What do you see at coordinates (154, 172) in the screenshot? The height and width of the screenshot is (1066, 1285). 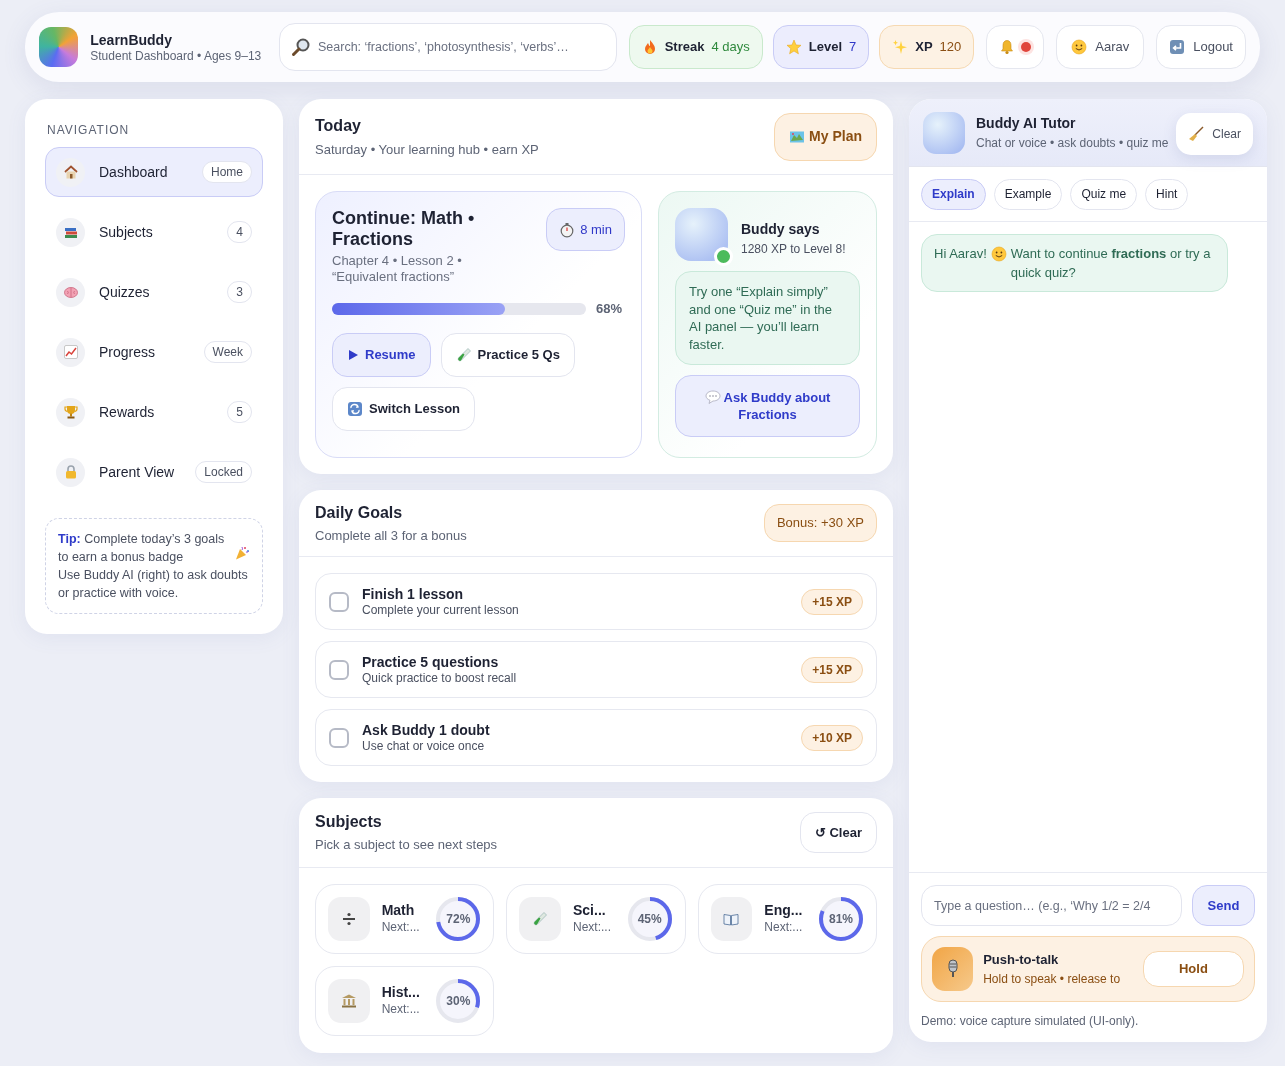 I see `nav-item: Dashboard Home` at bounding box center [154, 172].